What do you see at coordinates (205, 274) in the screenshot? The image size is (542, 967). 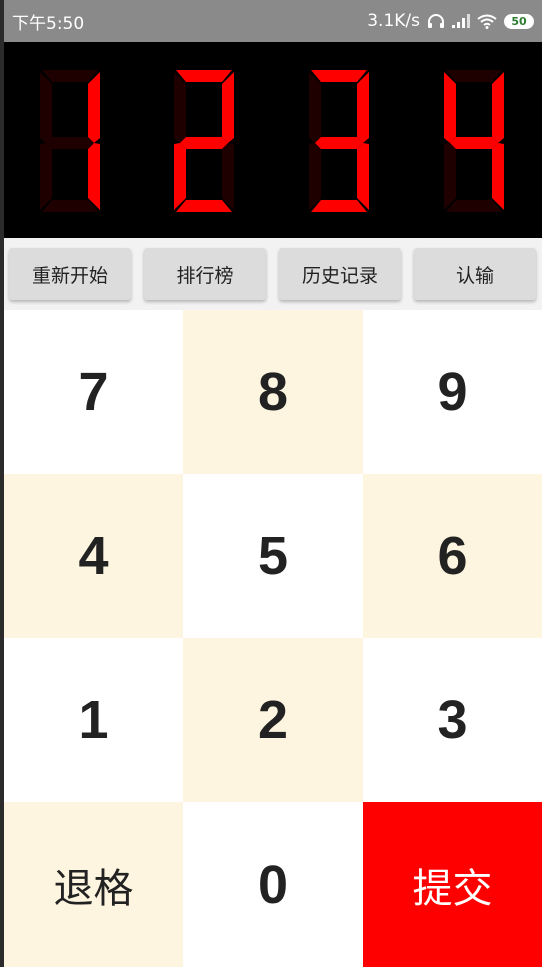 I see `leaderboard-button: 排行榜` at bounding box center [205, 274].